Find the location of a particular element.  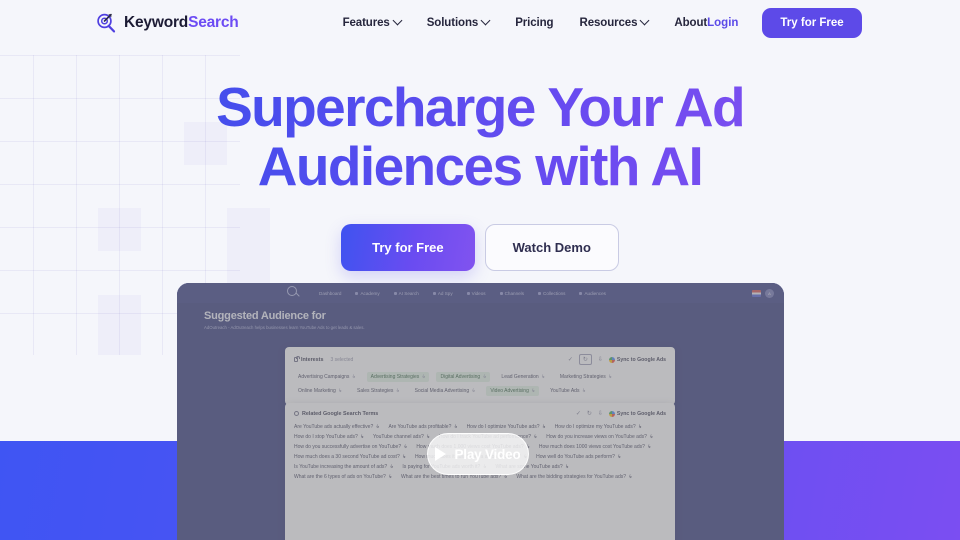

hero-try-for-free-button: Try for Free is located at coordinates (408, 247).